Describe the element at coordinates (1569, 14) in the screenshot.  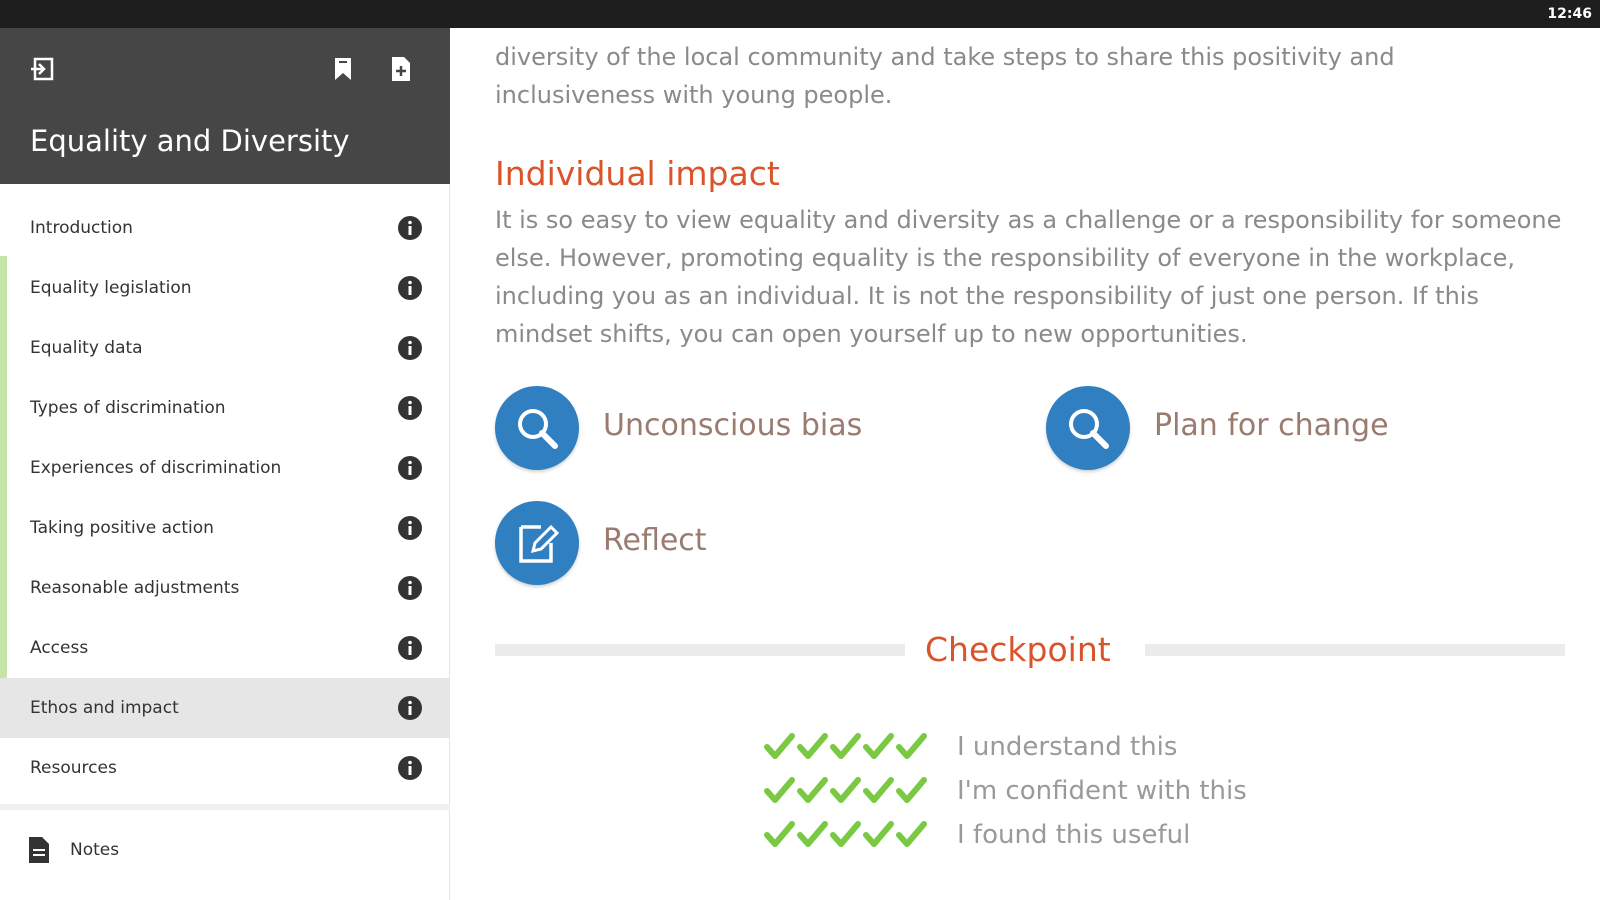
I see `status-time: 12:46` at that location.